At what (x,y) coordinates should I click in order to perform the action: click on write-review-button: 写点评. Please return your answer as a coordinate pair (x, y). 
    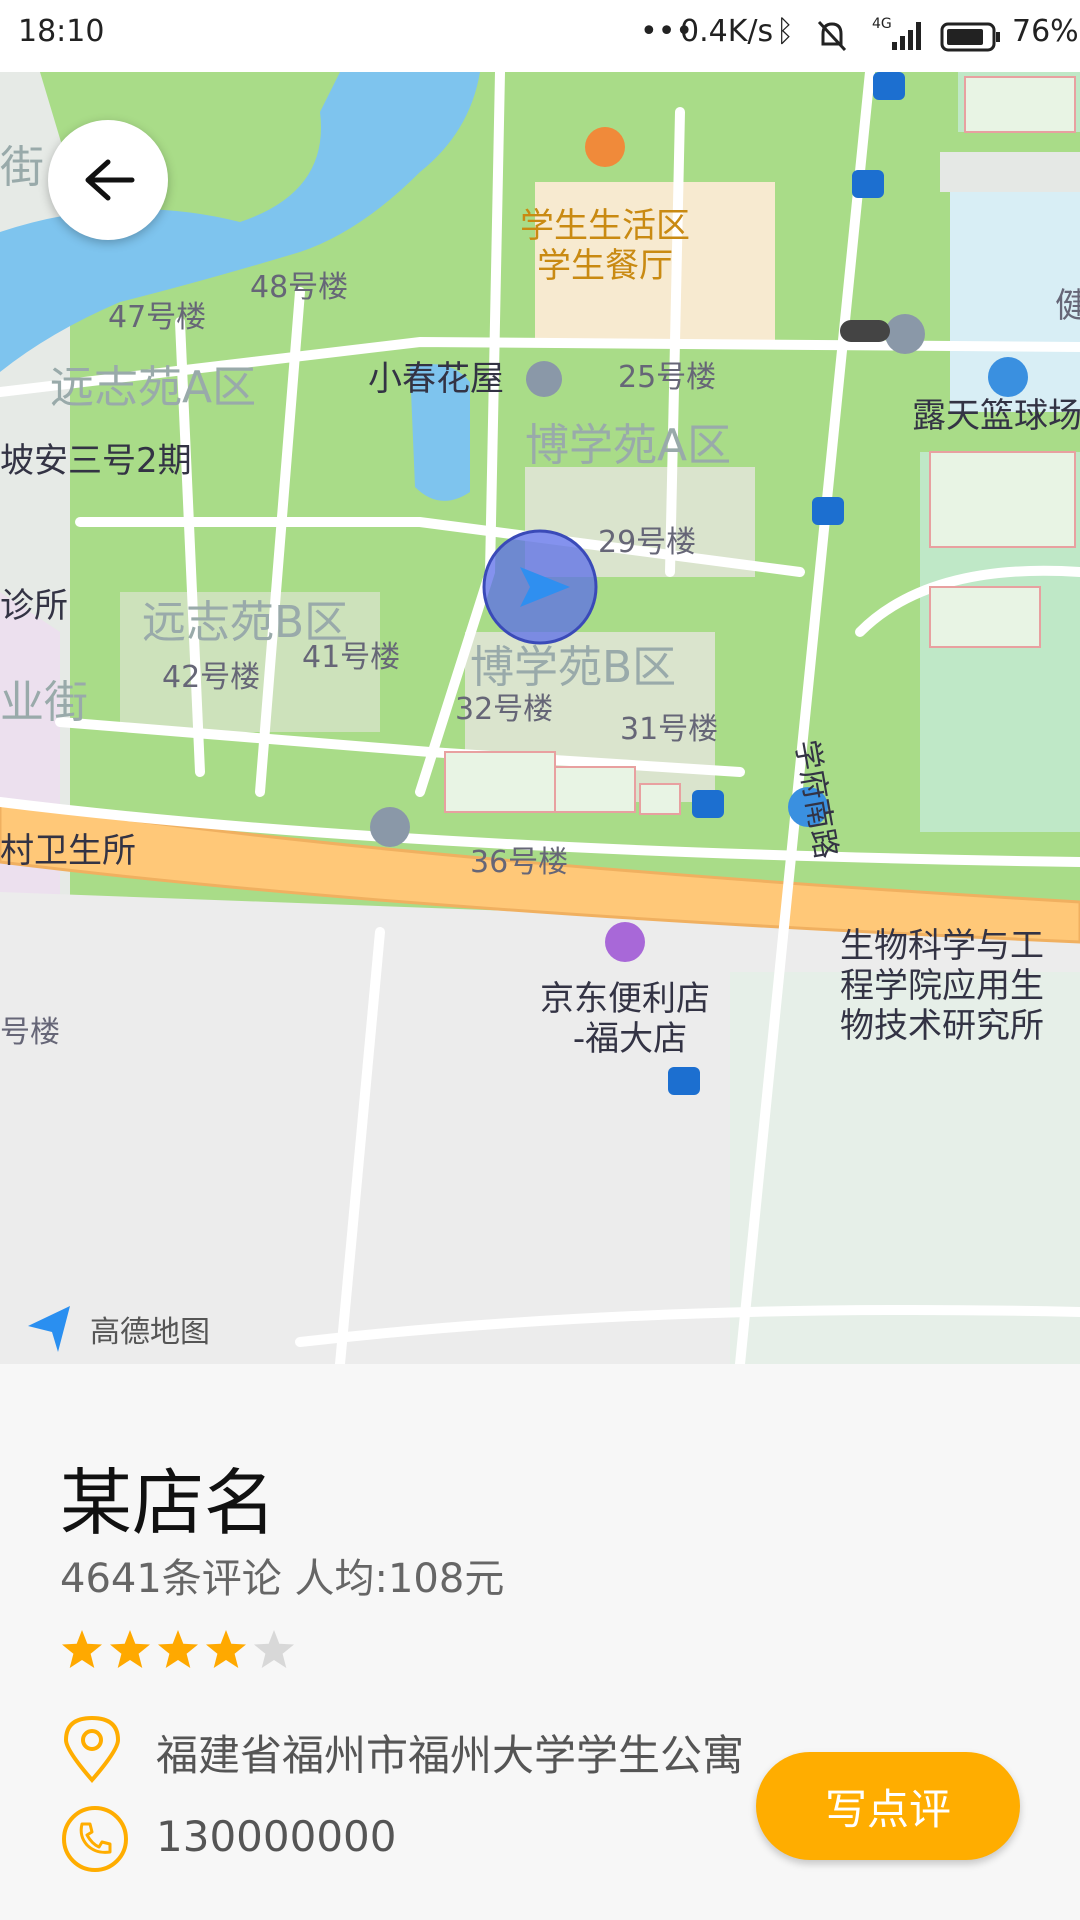
    Looking at the image, I should click on (888, 1806).